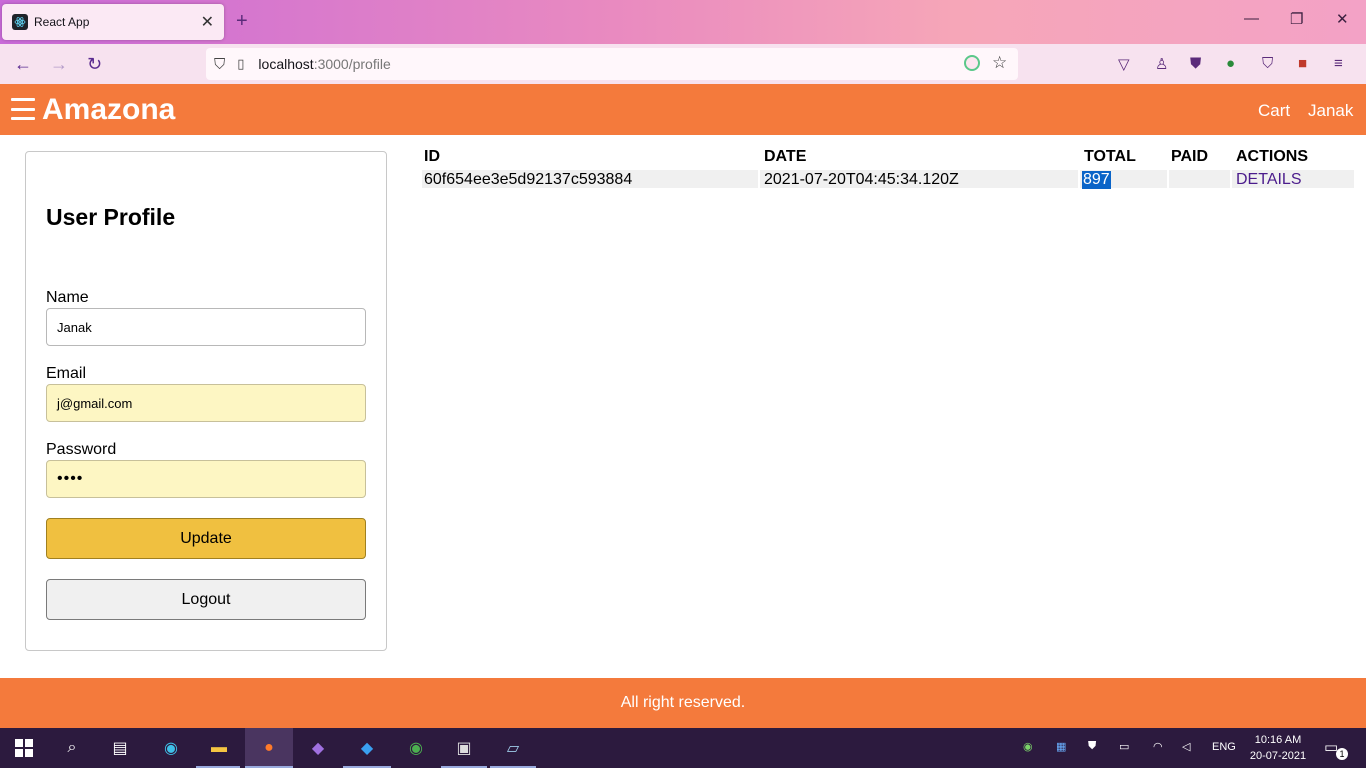  What do you see at coordinates (352, 64) in the screenshot?
I see `url-path: :3000/profile` at bounding box center [352, 64].